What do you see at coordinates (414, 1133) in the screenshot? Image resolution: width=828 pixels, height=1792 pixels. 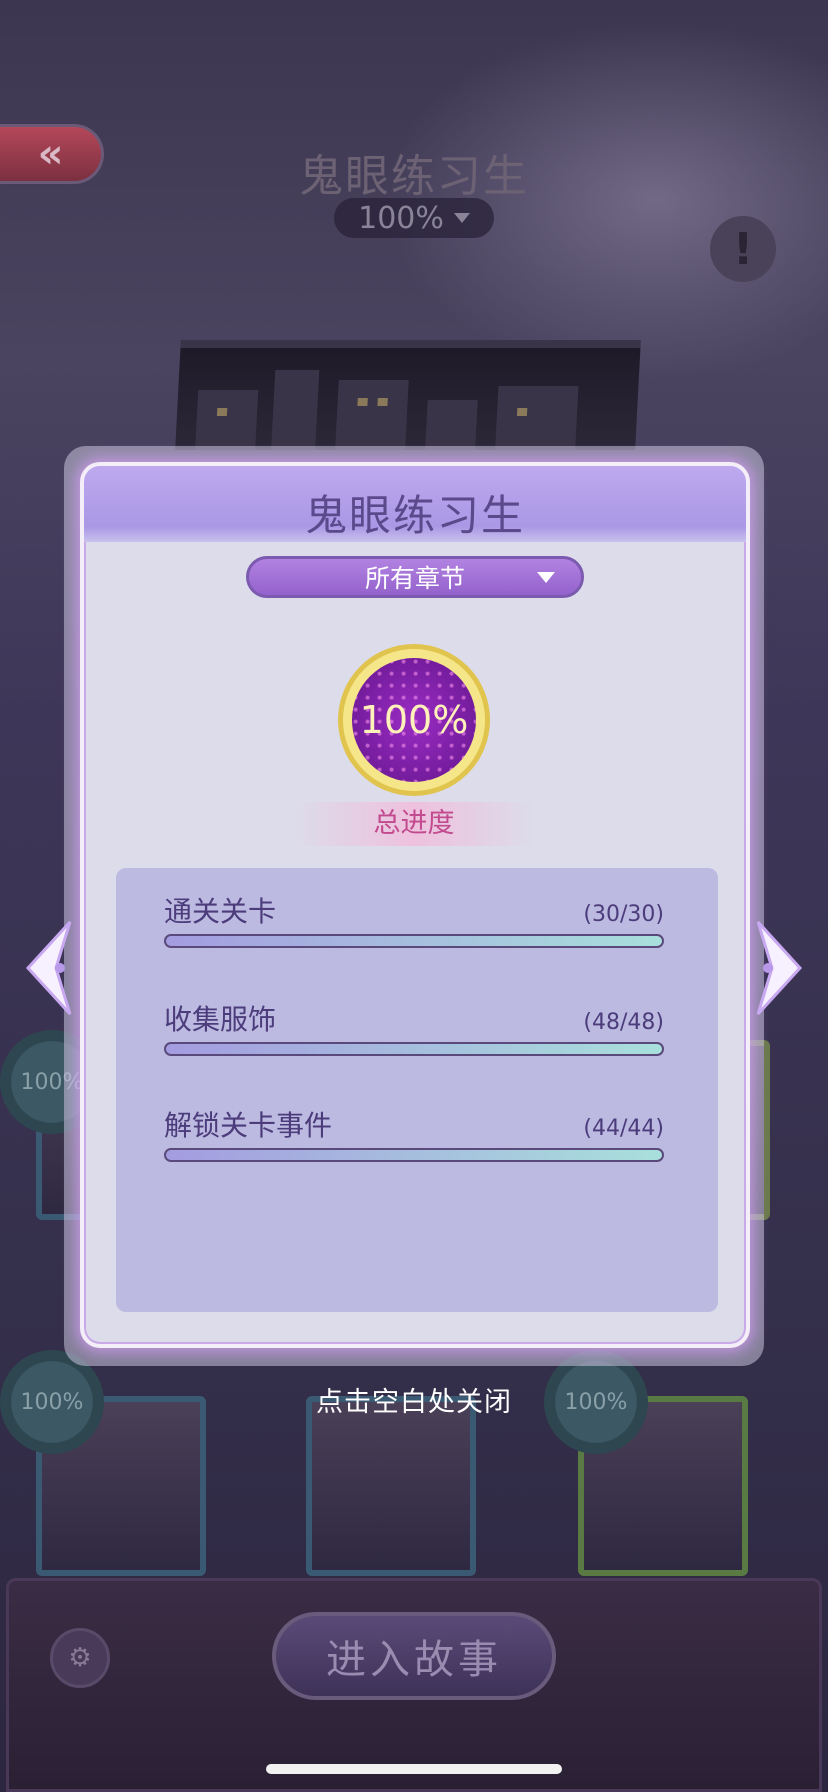 I see `stat-unlocked-events: 解锁关卡事件 (44/44)` at bounding box center [414, 1133].